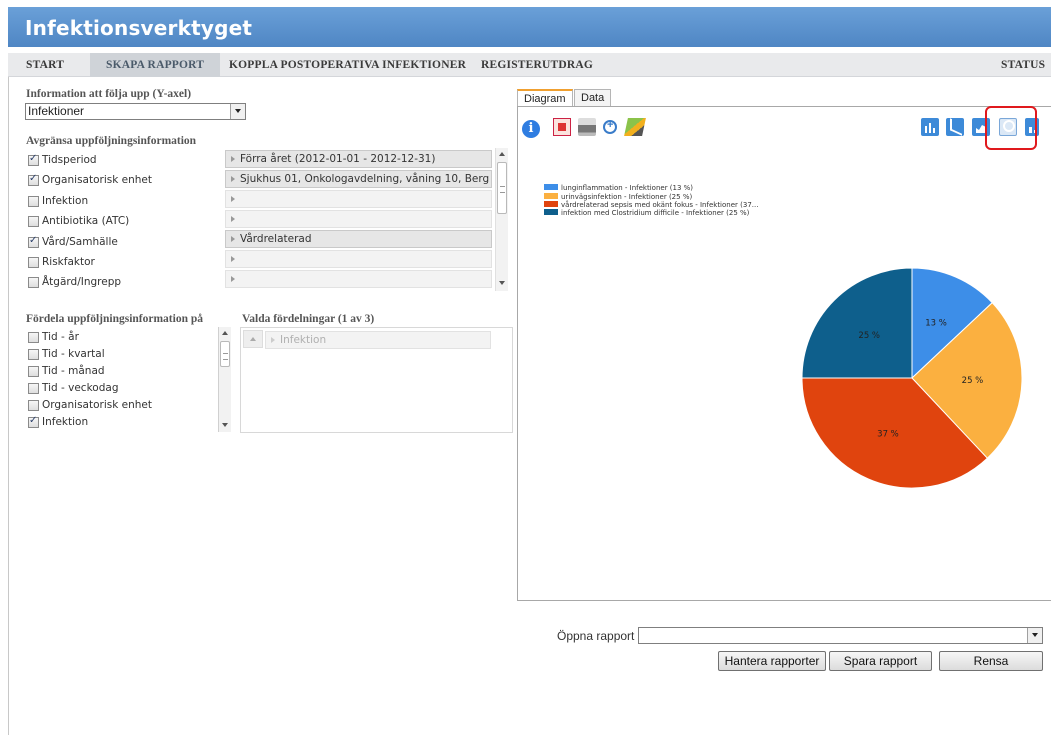 This screenshot has width=1051, height=735. I want to click on y-axis-select-value: Infektioner, so click(56, 111).